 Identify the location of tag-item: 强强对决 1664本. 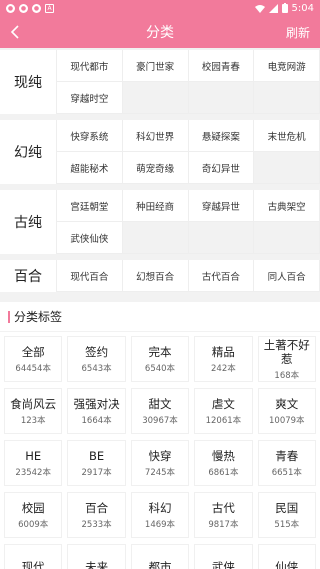
(96, 411).